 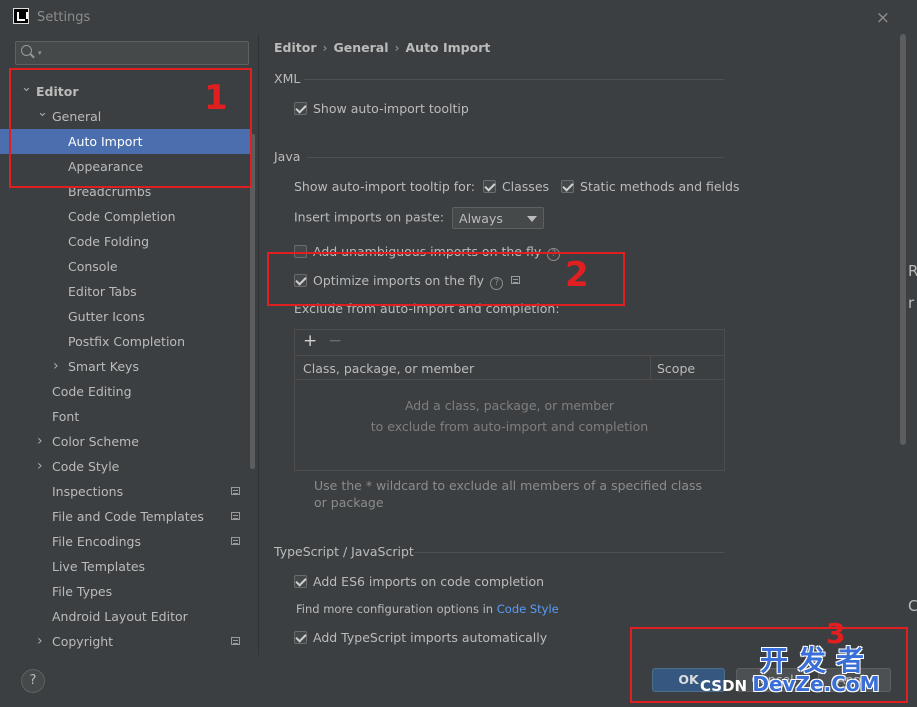 I want to click on search-history-chevron-icon: ▾, so click(x=40, y=53).